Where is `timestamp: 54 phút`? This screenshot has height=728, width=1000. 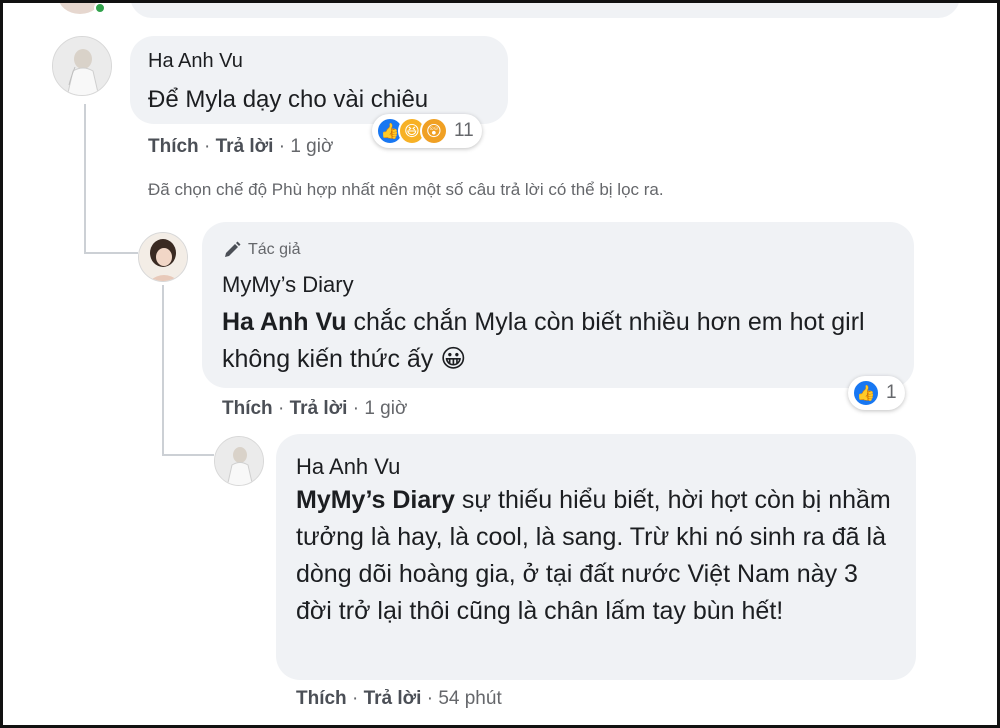
timestamp: 54 phút is located at coordinates (469, 698).